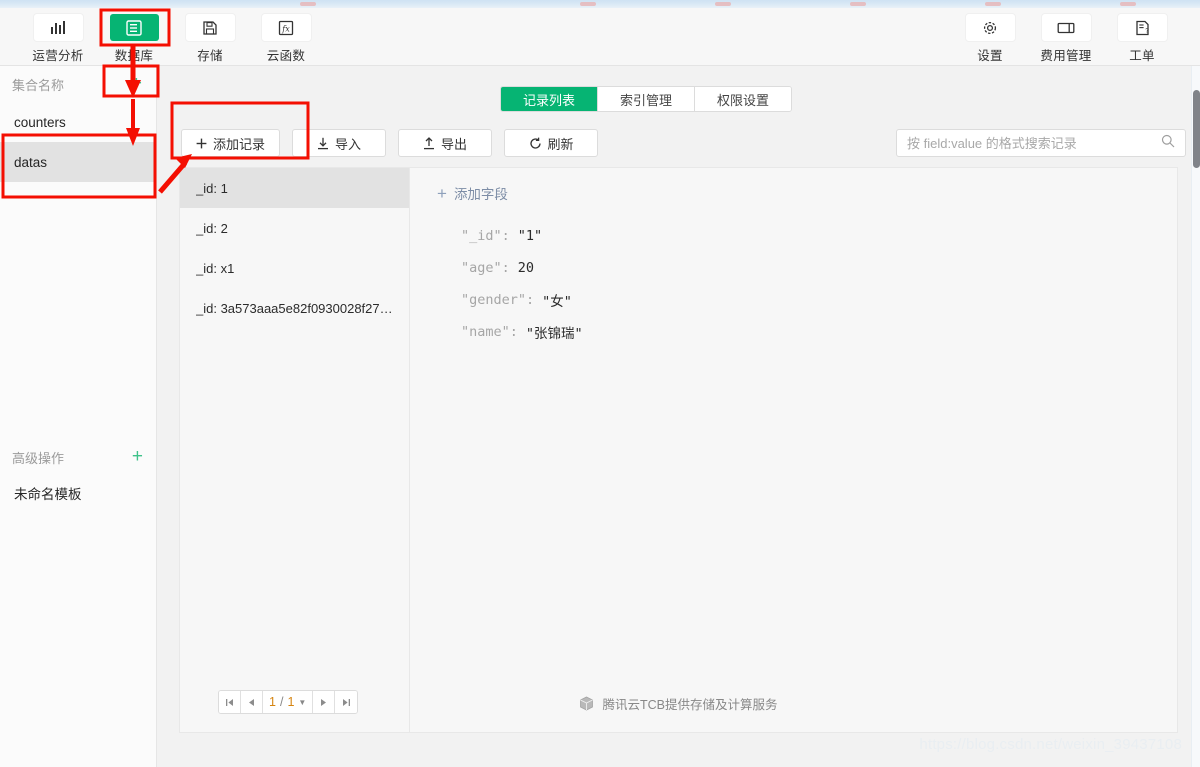 Image resolution: width=1200 pixels, height=767 pixels. What do you see at coordinates (239, 144) in the screenshot?
I see `button-label: 添加记录` at bounding box center [239, 144].